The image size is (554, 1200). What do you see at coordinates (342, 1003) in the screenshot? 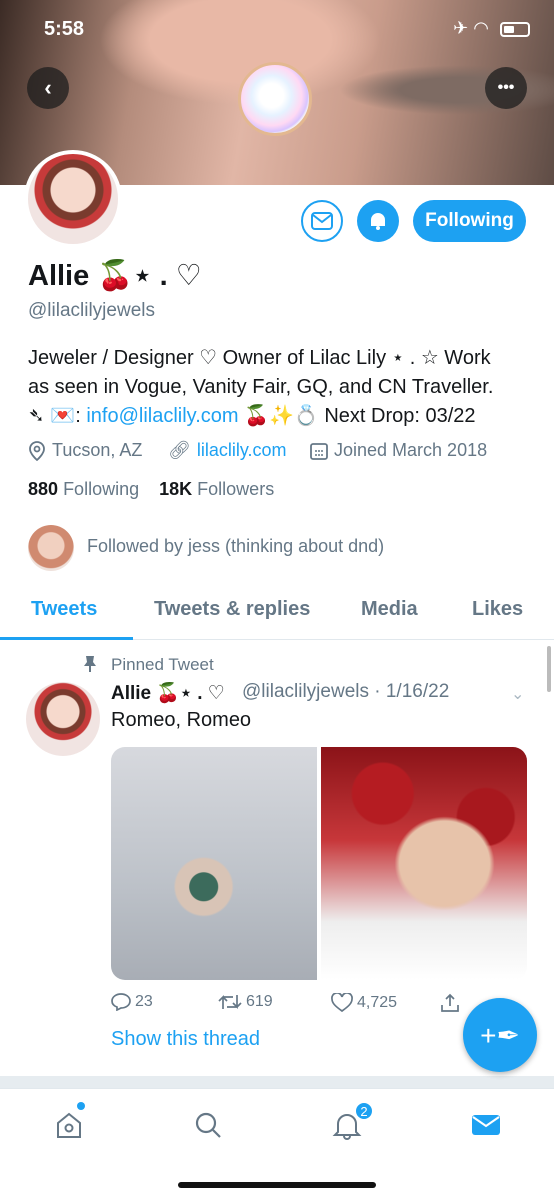
I see `heart-icon` at bounding box center [342, 1003].